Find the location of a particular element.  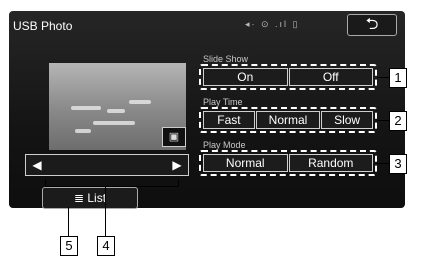

slide-show-group: On Off is located at coordinates (288, 77).